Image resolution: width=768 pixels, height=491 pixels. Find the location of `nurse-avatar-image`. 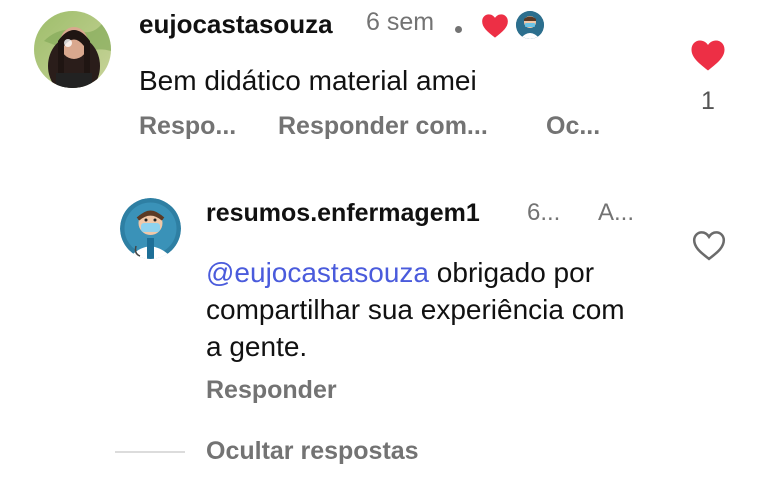

nurse-avatar-image is located at coordinates (150, 228).